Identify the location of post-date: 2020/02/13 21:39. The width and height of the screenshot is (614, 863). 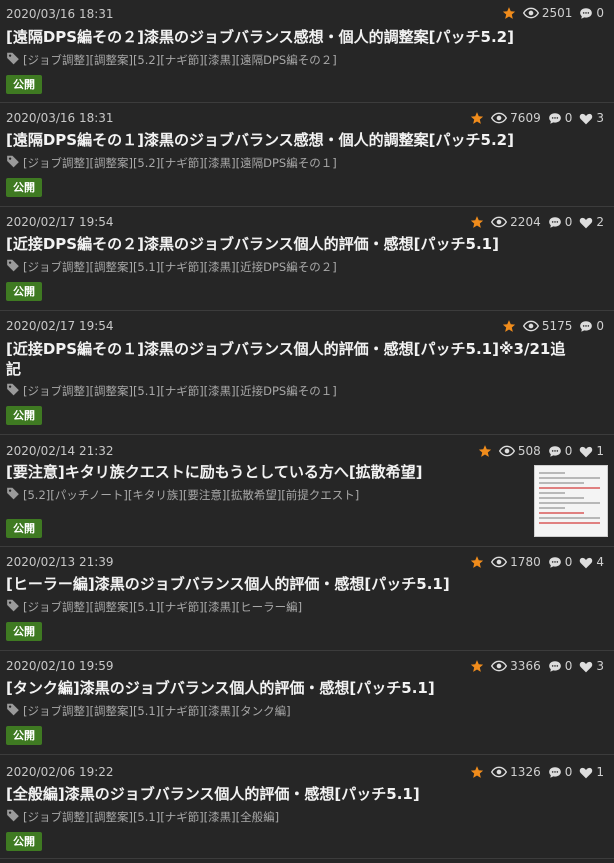
(60, 562).